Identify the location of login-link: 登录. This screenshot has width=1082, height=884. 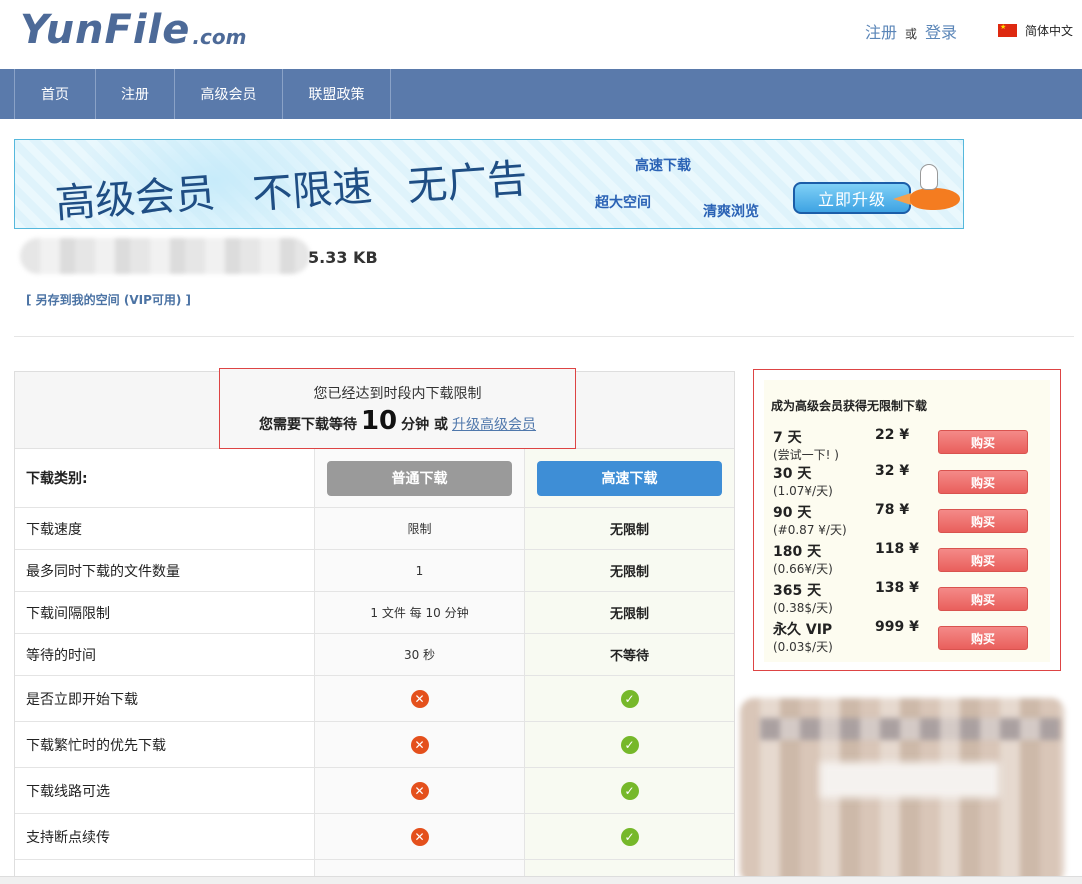
(941, 31).